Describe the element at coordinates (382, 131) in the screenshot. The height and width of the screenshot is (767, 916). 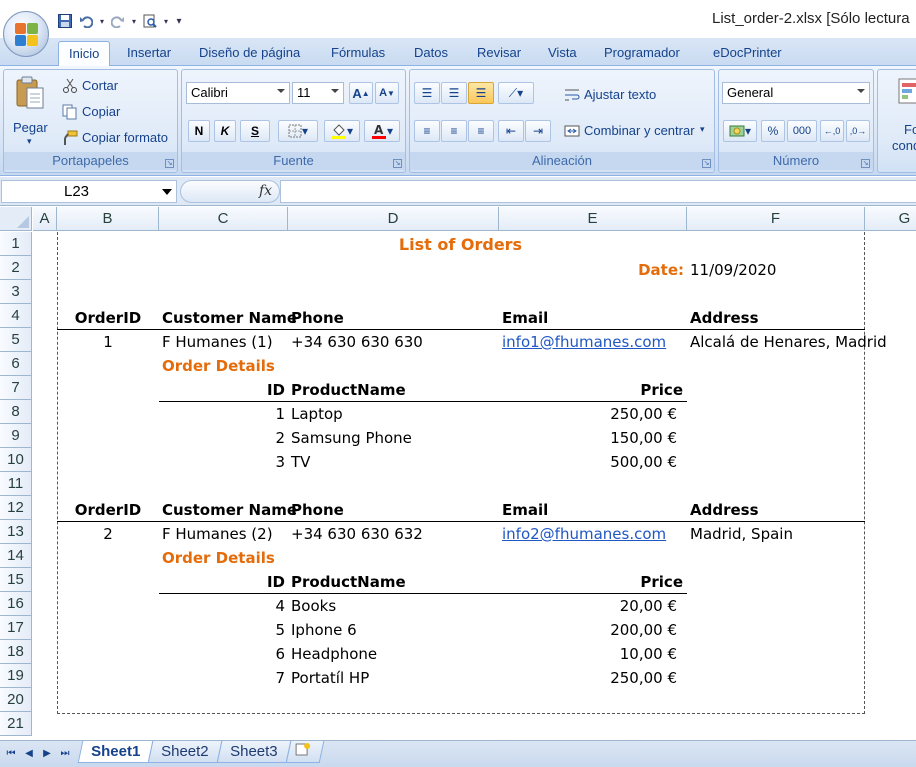
I see `font-color-button: A ▾` at that location.